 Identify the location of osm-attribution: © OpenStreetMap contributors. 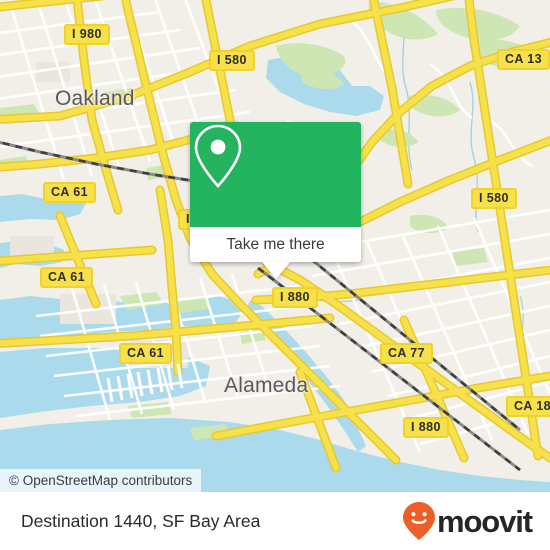
(101, 480).